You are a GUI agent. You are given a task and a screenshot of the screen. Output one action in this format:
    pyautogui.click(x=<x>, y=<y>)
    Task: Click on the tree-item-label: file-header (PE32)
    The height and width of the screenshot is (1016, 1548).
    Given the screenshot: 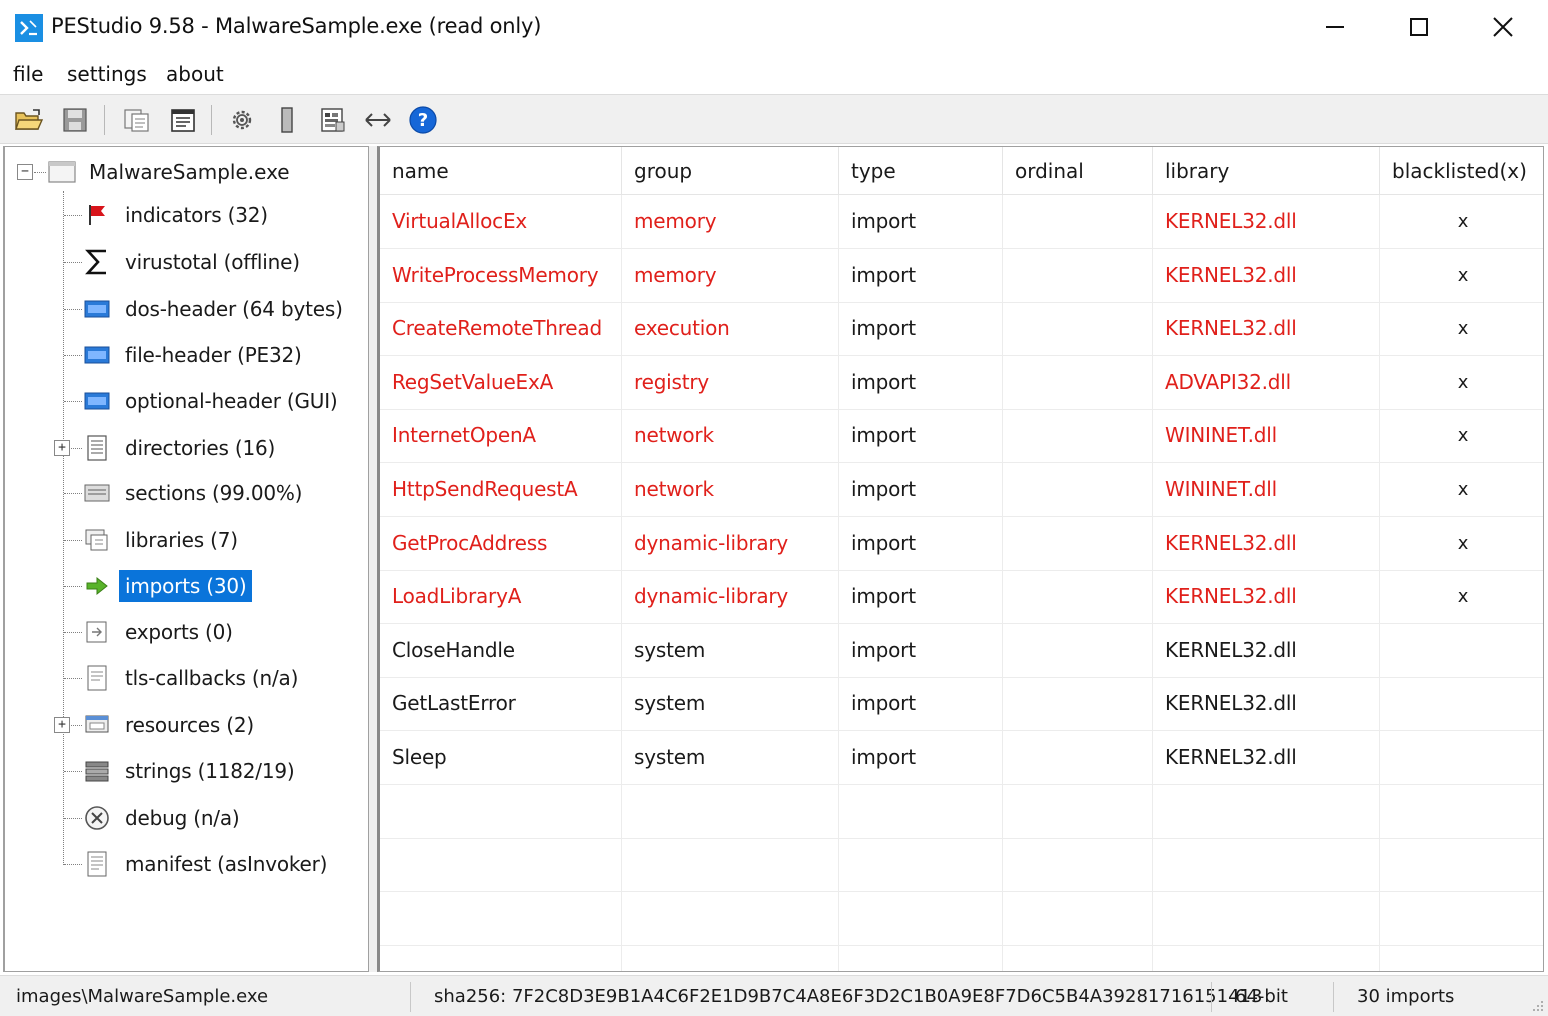 What is the action you would take?
    pyautogui.click(x=213, y=355)
    